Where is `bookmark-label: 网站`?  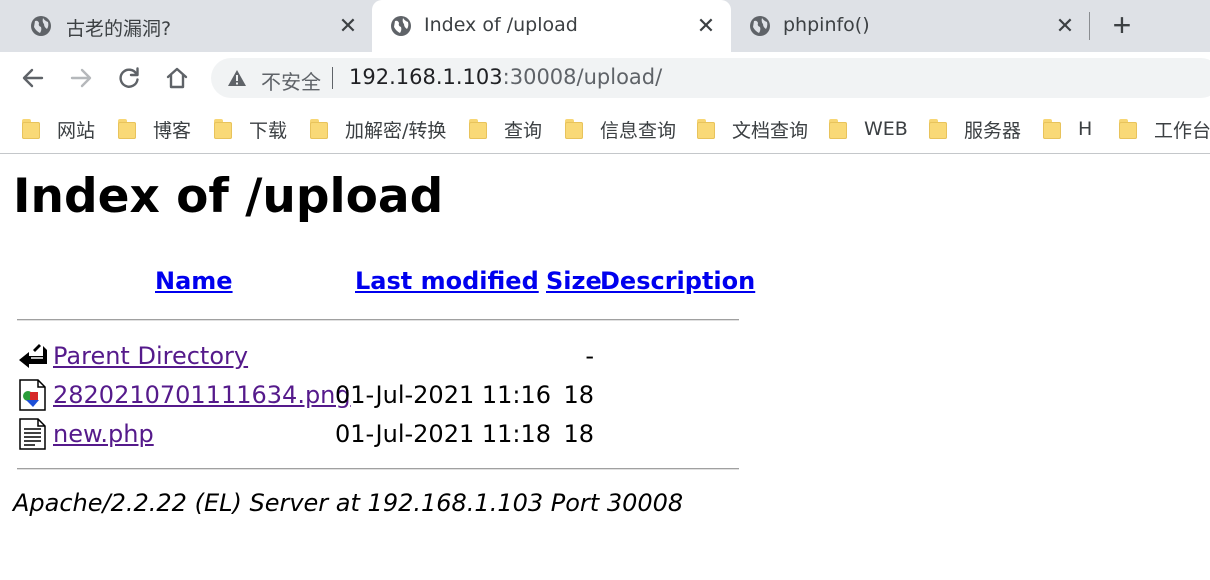
bookmark-label: 网站 is located at coordinates (76, 130).